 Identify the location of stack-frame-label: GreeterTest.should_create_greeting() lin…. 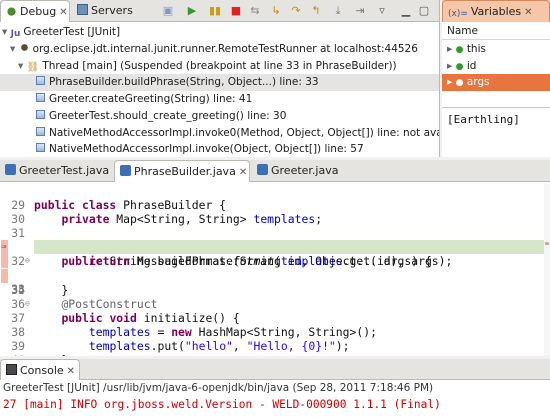
(168, 116).